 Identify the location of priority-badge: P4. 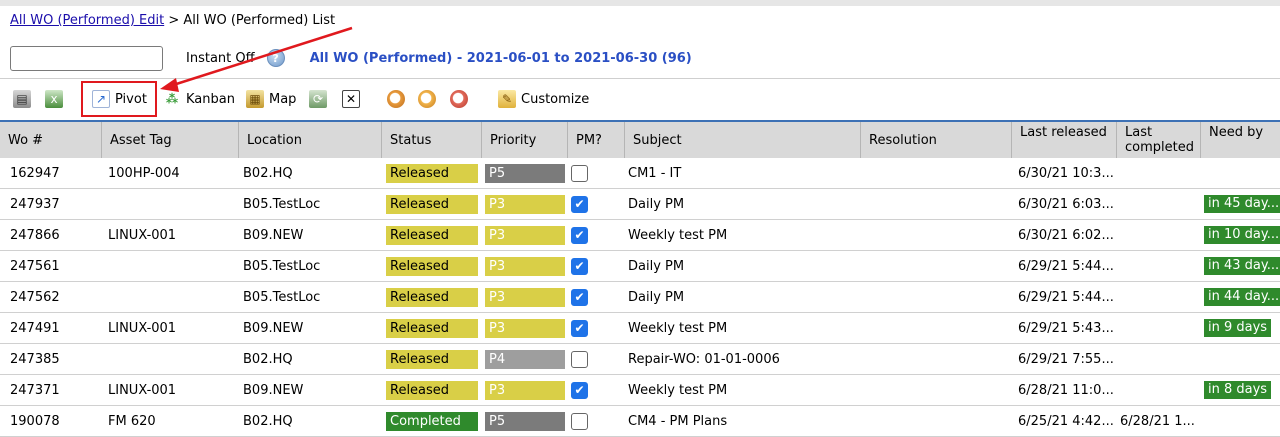
(525, 359).